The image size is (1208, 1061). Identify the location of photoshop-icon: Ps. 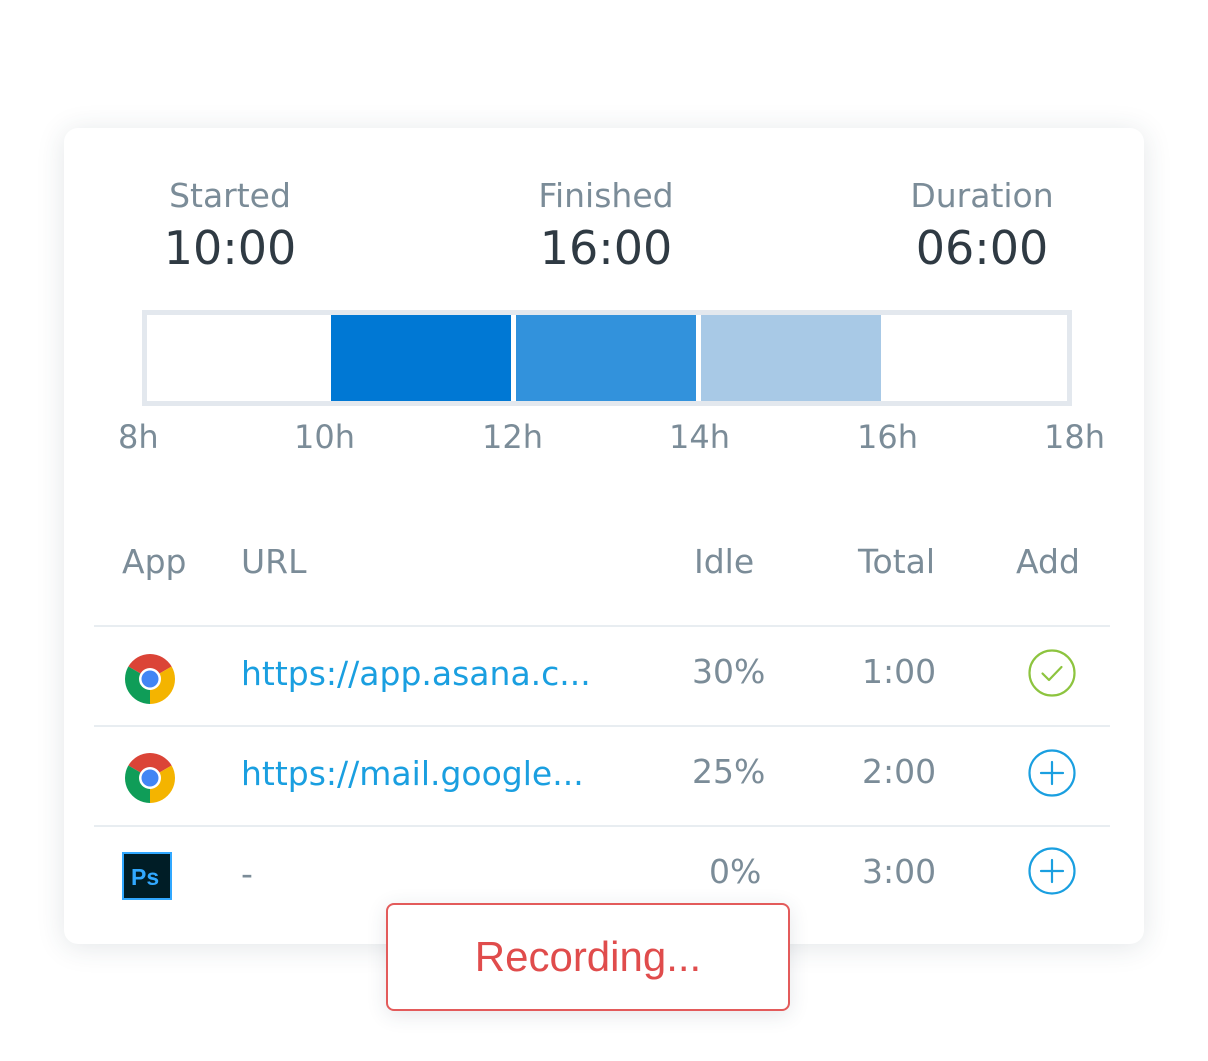
(147, 876).